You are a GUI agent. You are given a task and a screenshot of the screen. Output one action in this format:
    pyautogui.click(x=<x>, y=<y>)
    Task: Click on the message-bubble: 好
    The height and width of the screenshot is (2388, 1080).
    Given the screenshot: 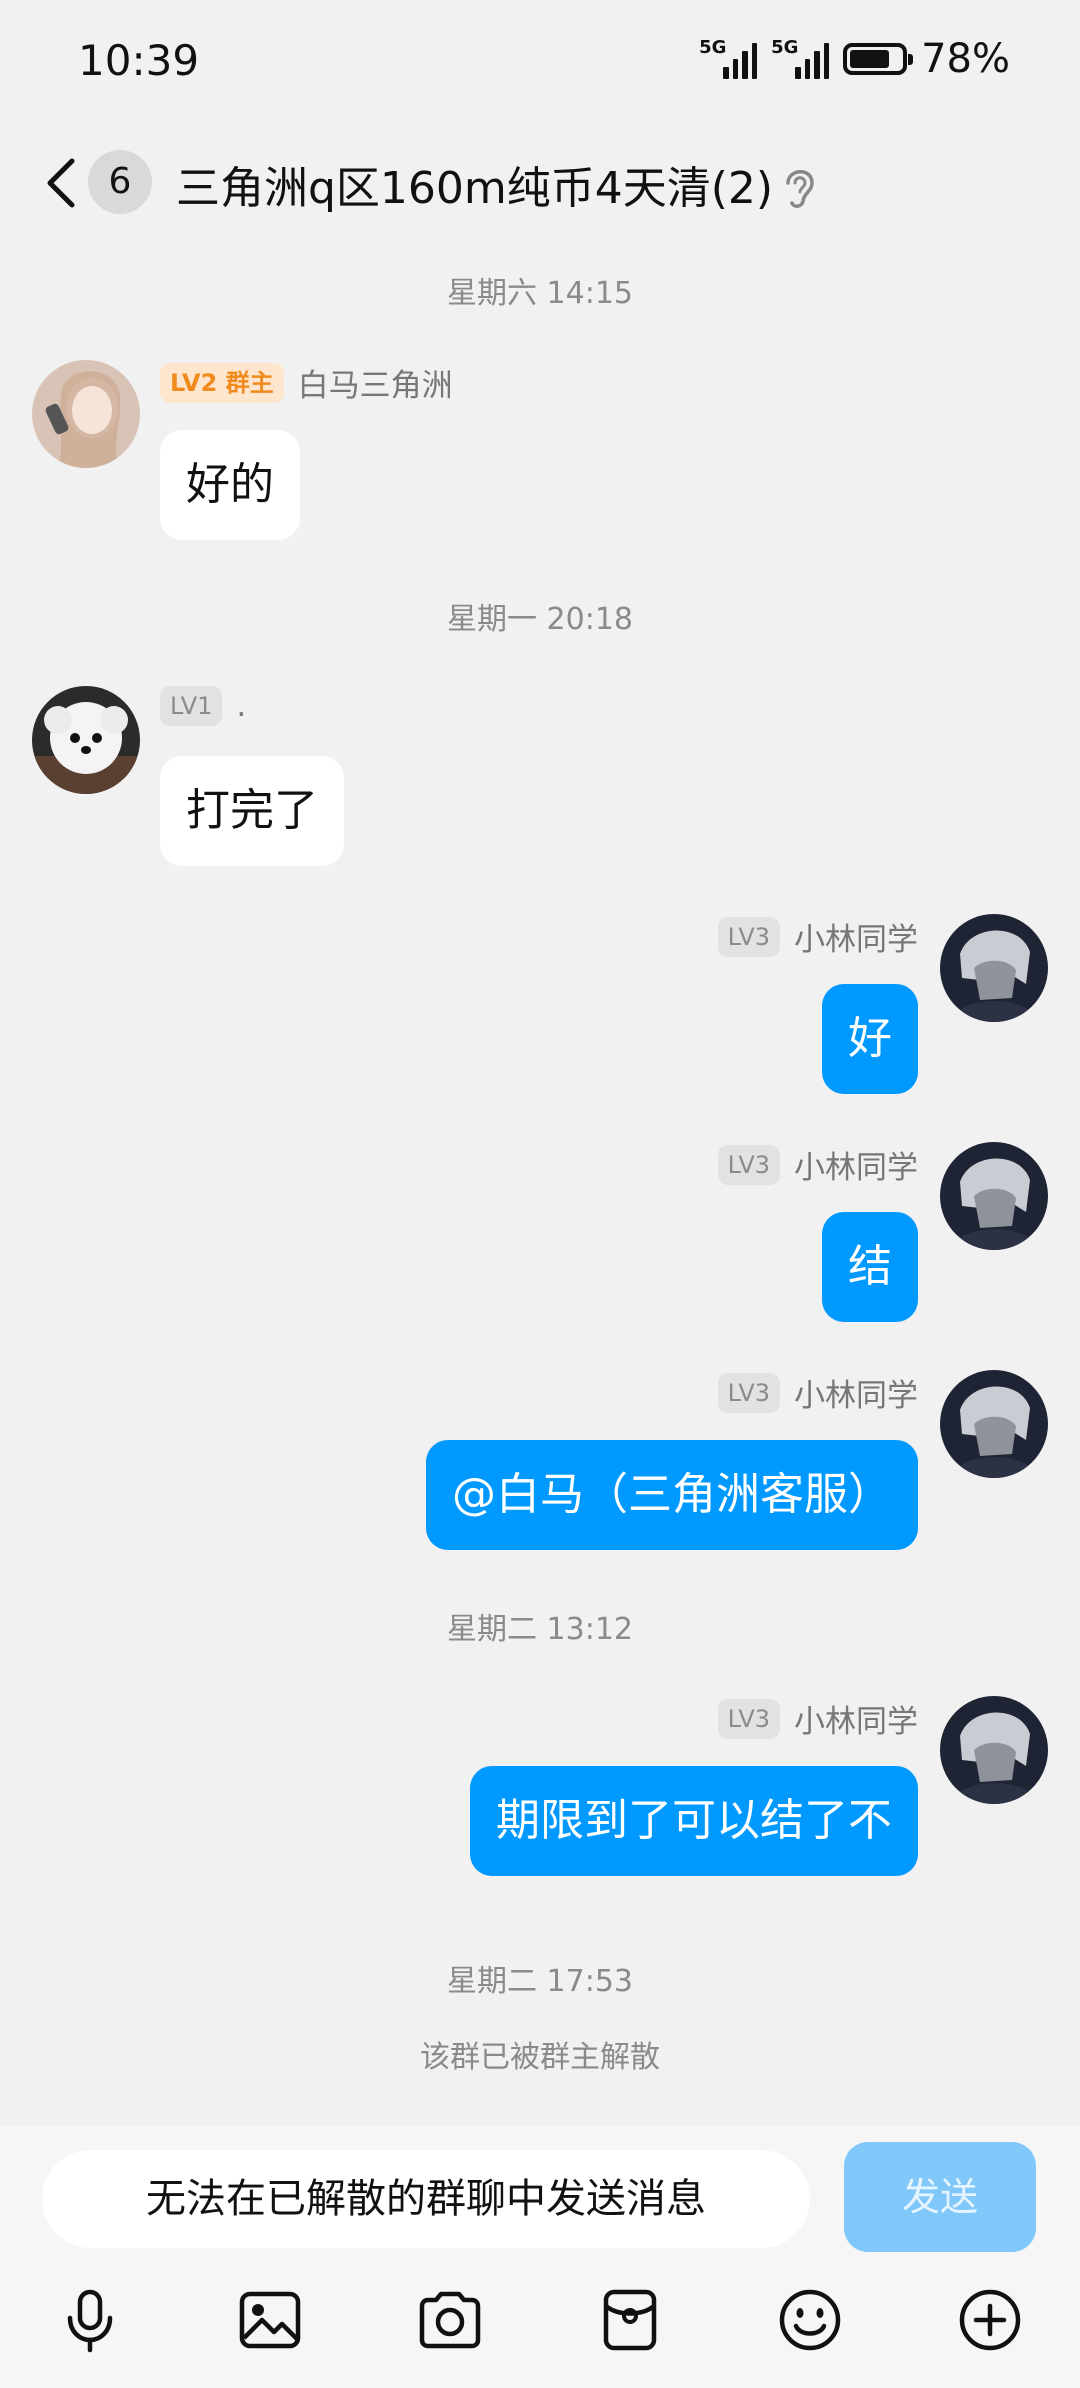 What is the action you would take?
    pyautogui.click(x=870, y=1039)
    